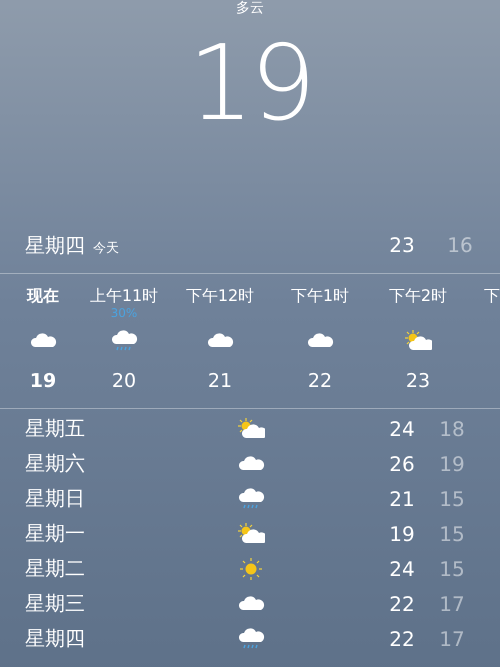 The width and height of the screenshot is (500, 667). What do you see at coordinates (402, 464) in the screenshot?
I see `high-temperature: 26` at bounding box center [402, 464].